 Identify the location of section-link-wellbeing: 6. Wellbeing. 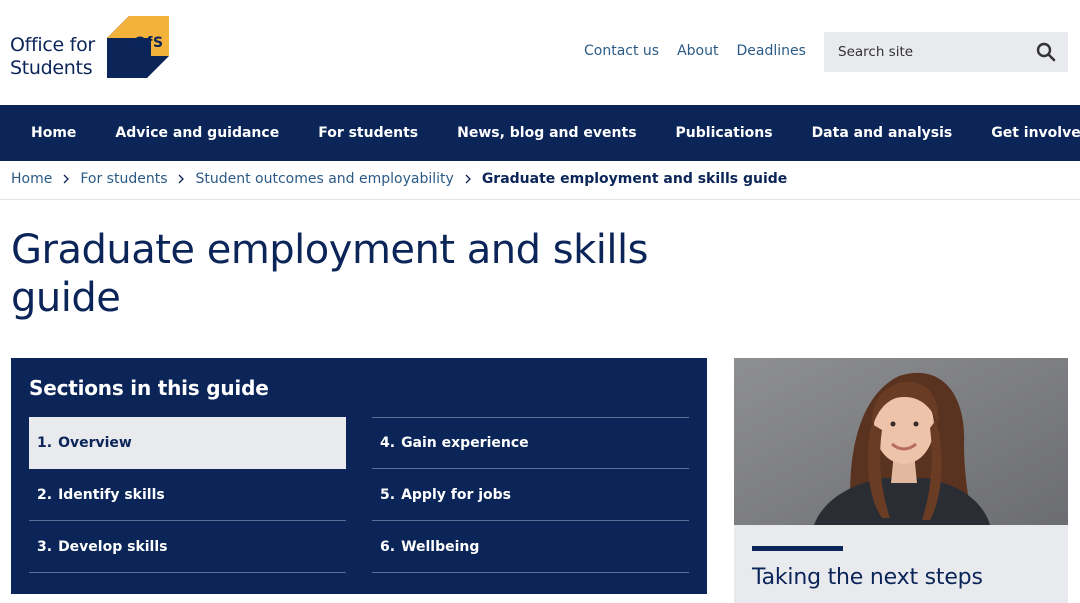
(530, 547).